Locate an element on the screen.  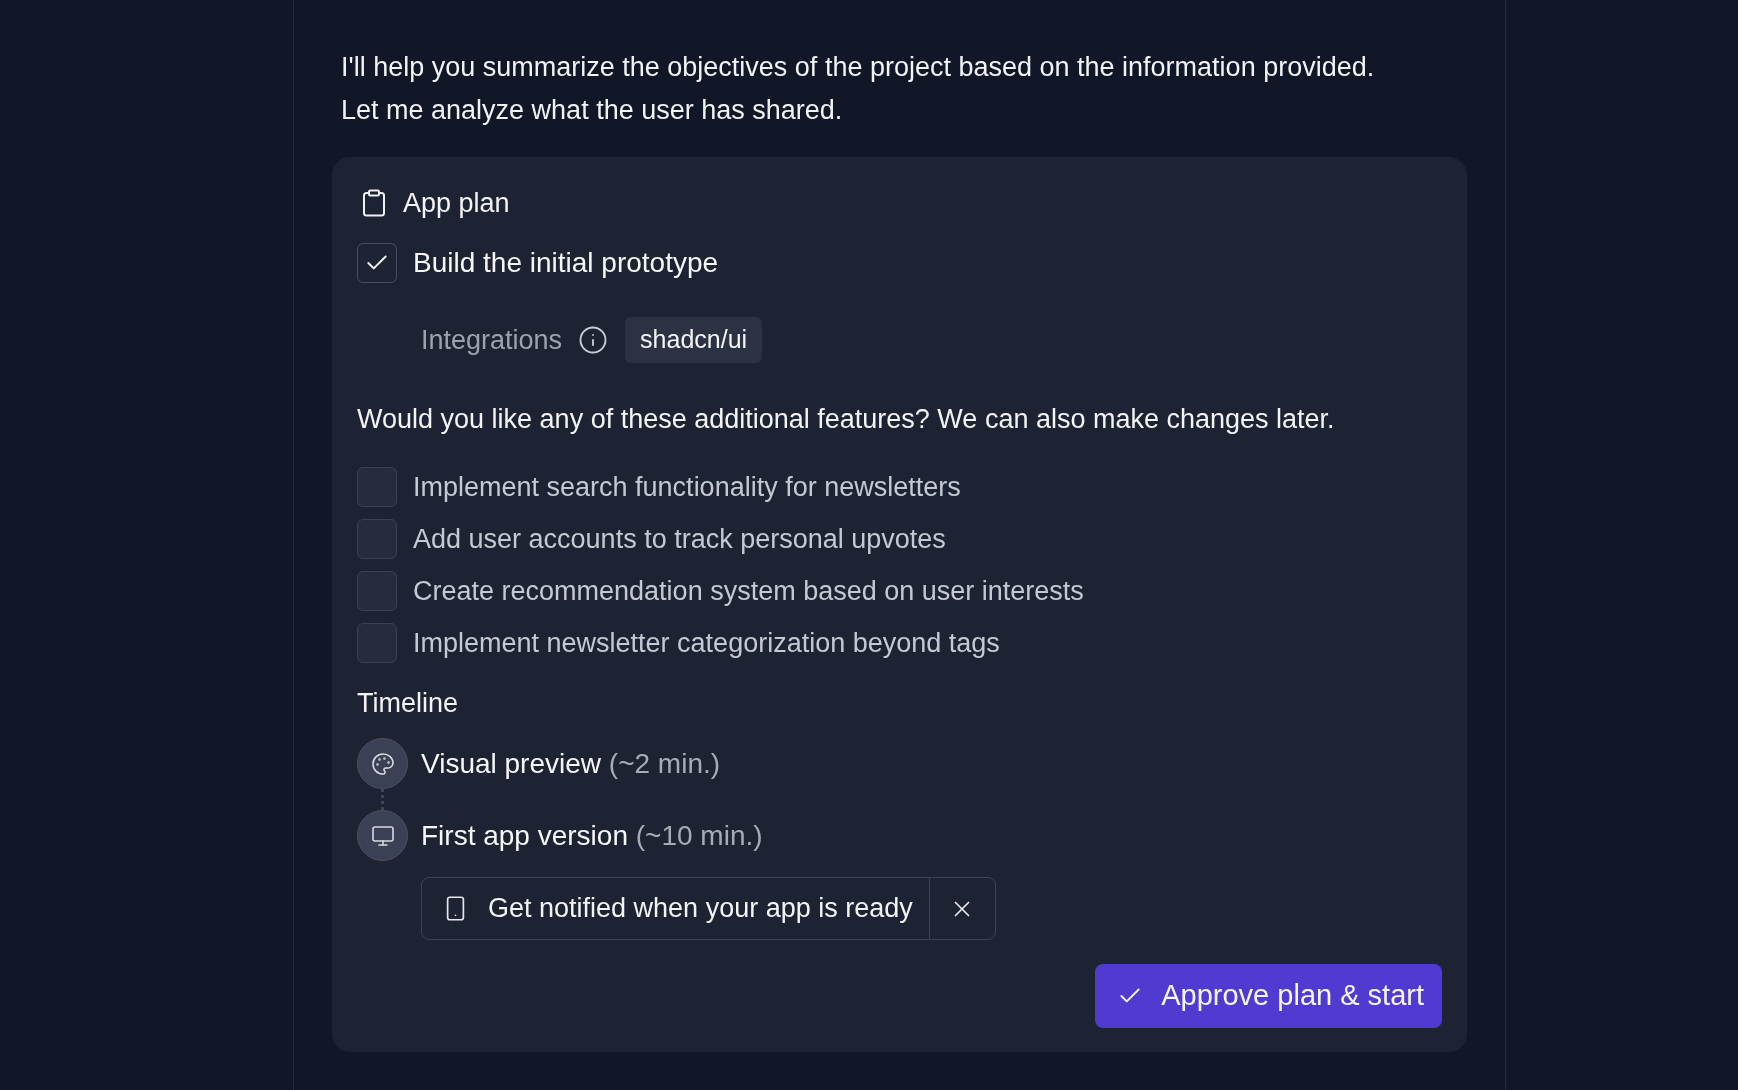
monitor-icon is located at coordinates (382, 835).